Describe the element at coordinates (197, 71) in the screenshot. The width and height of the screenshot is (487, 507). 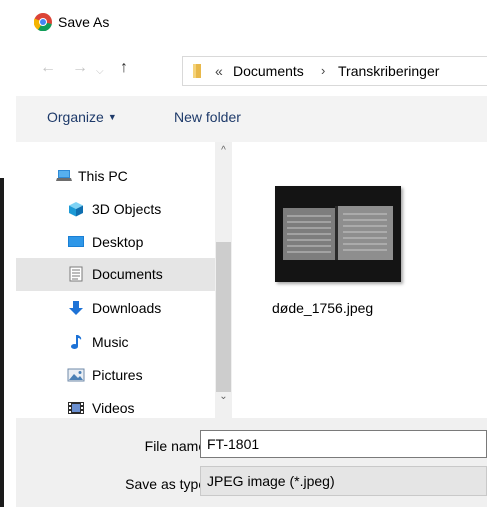
I see `folder-icon` at that location.